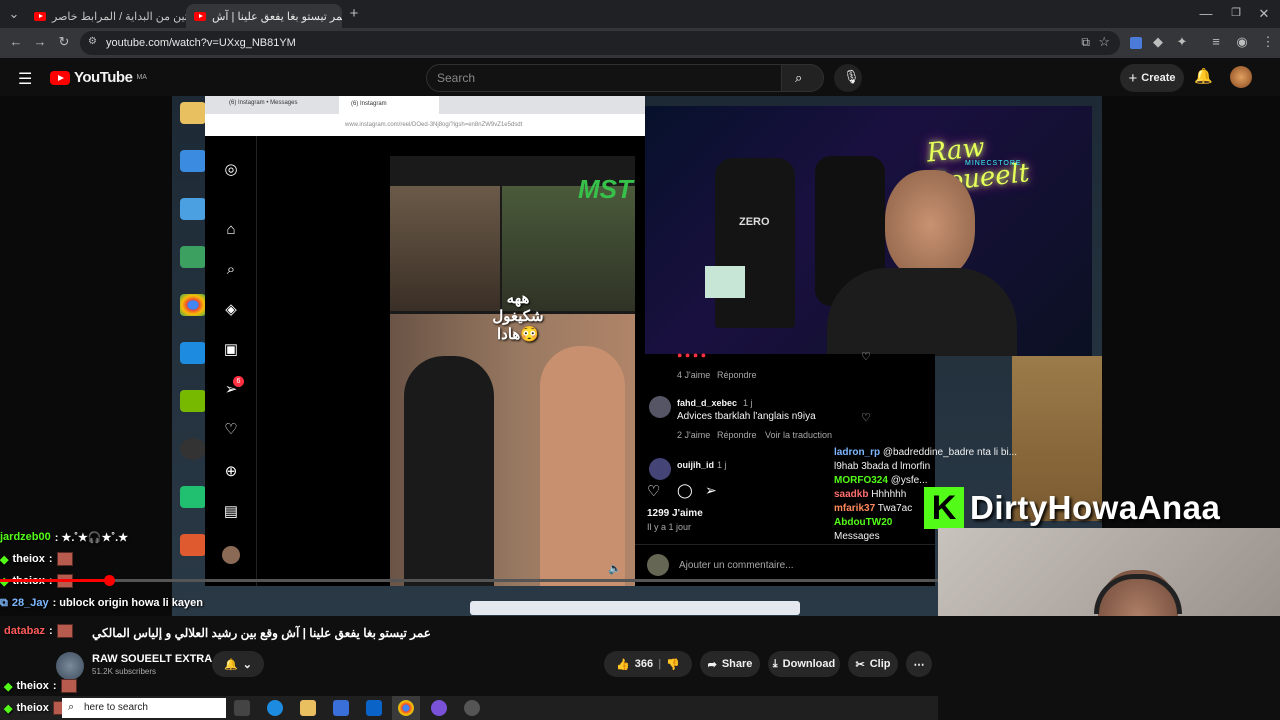 The height and width of the screenshot is (720, 1280). I want to click on chat-user: 28_Jay, so click(30, 603).